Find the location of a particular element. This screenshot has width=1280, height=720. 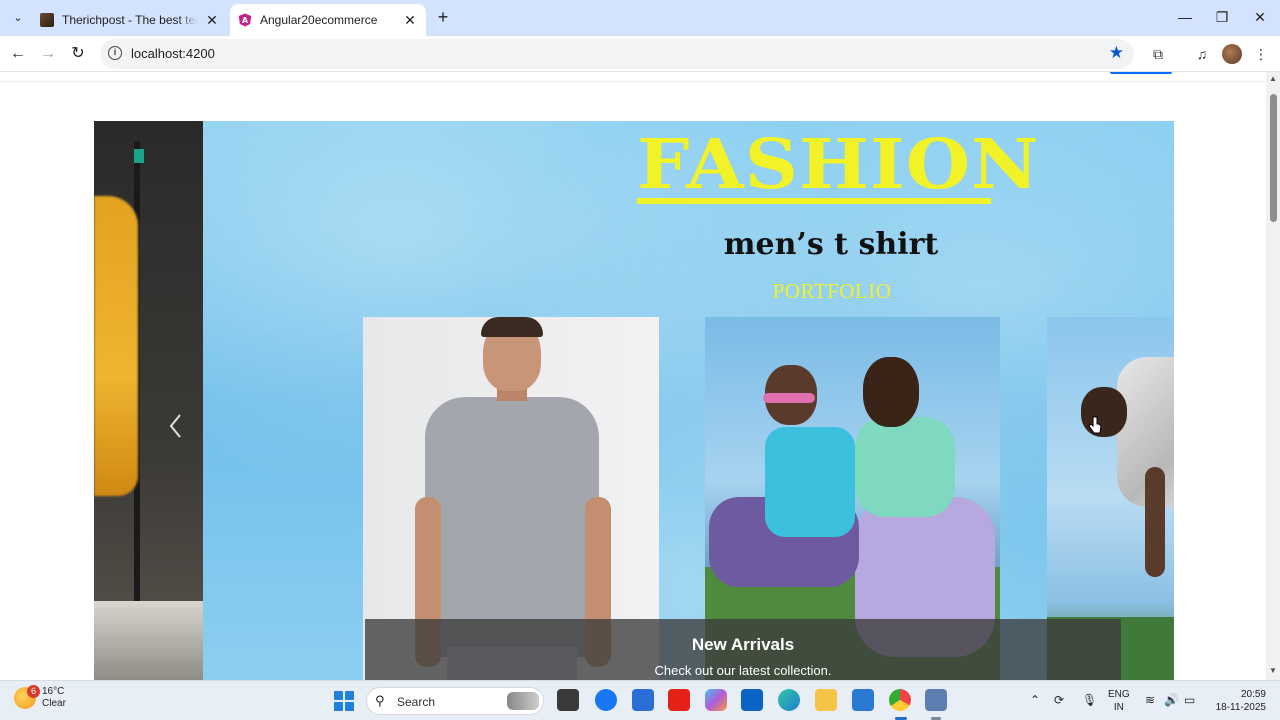

previous-slide-image is located at coordinates (148, 400).